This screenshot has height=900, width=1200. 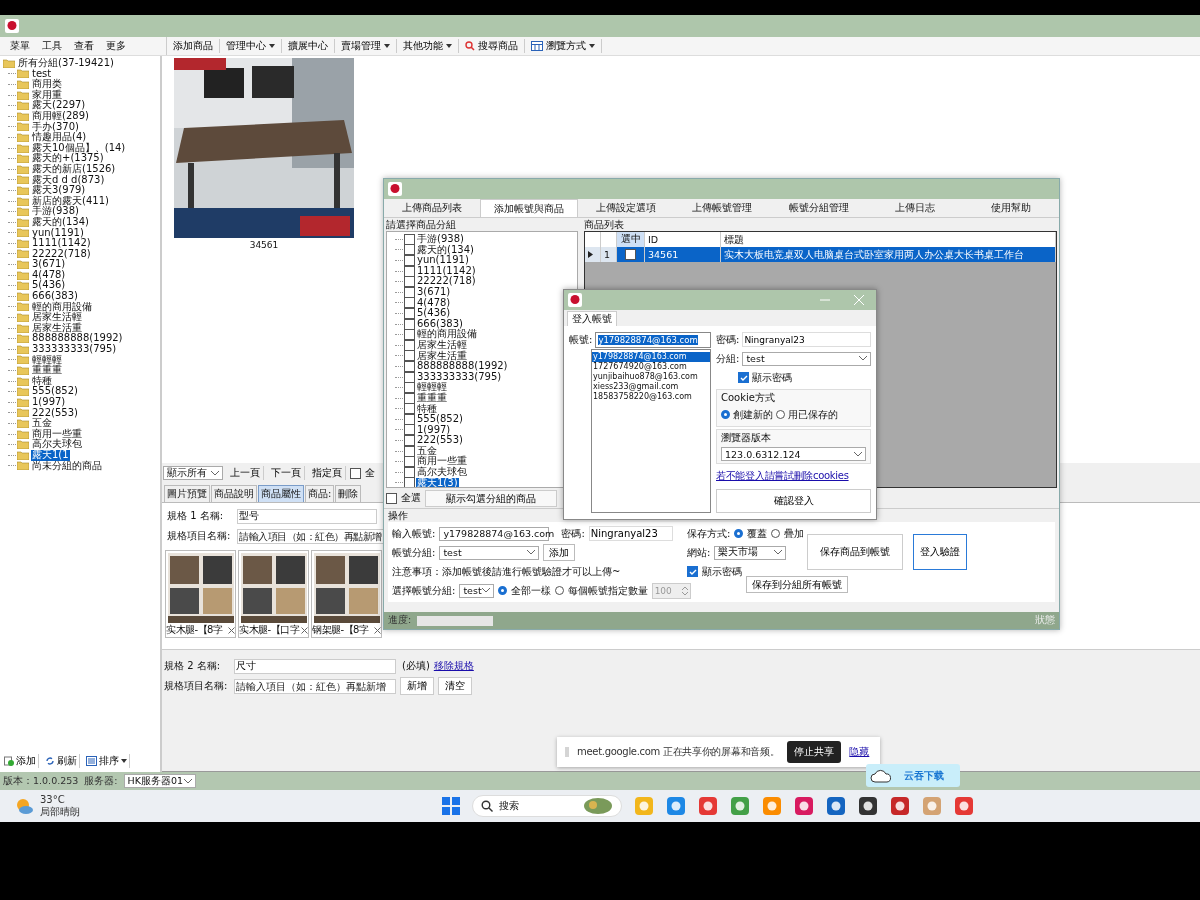 I want to click on start-icon, so click(x=451, y=806).